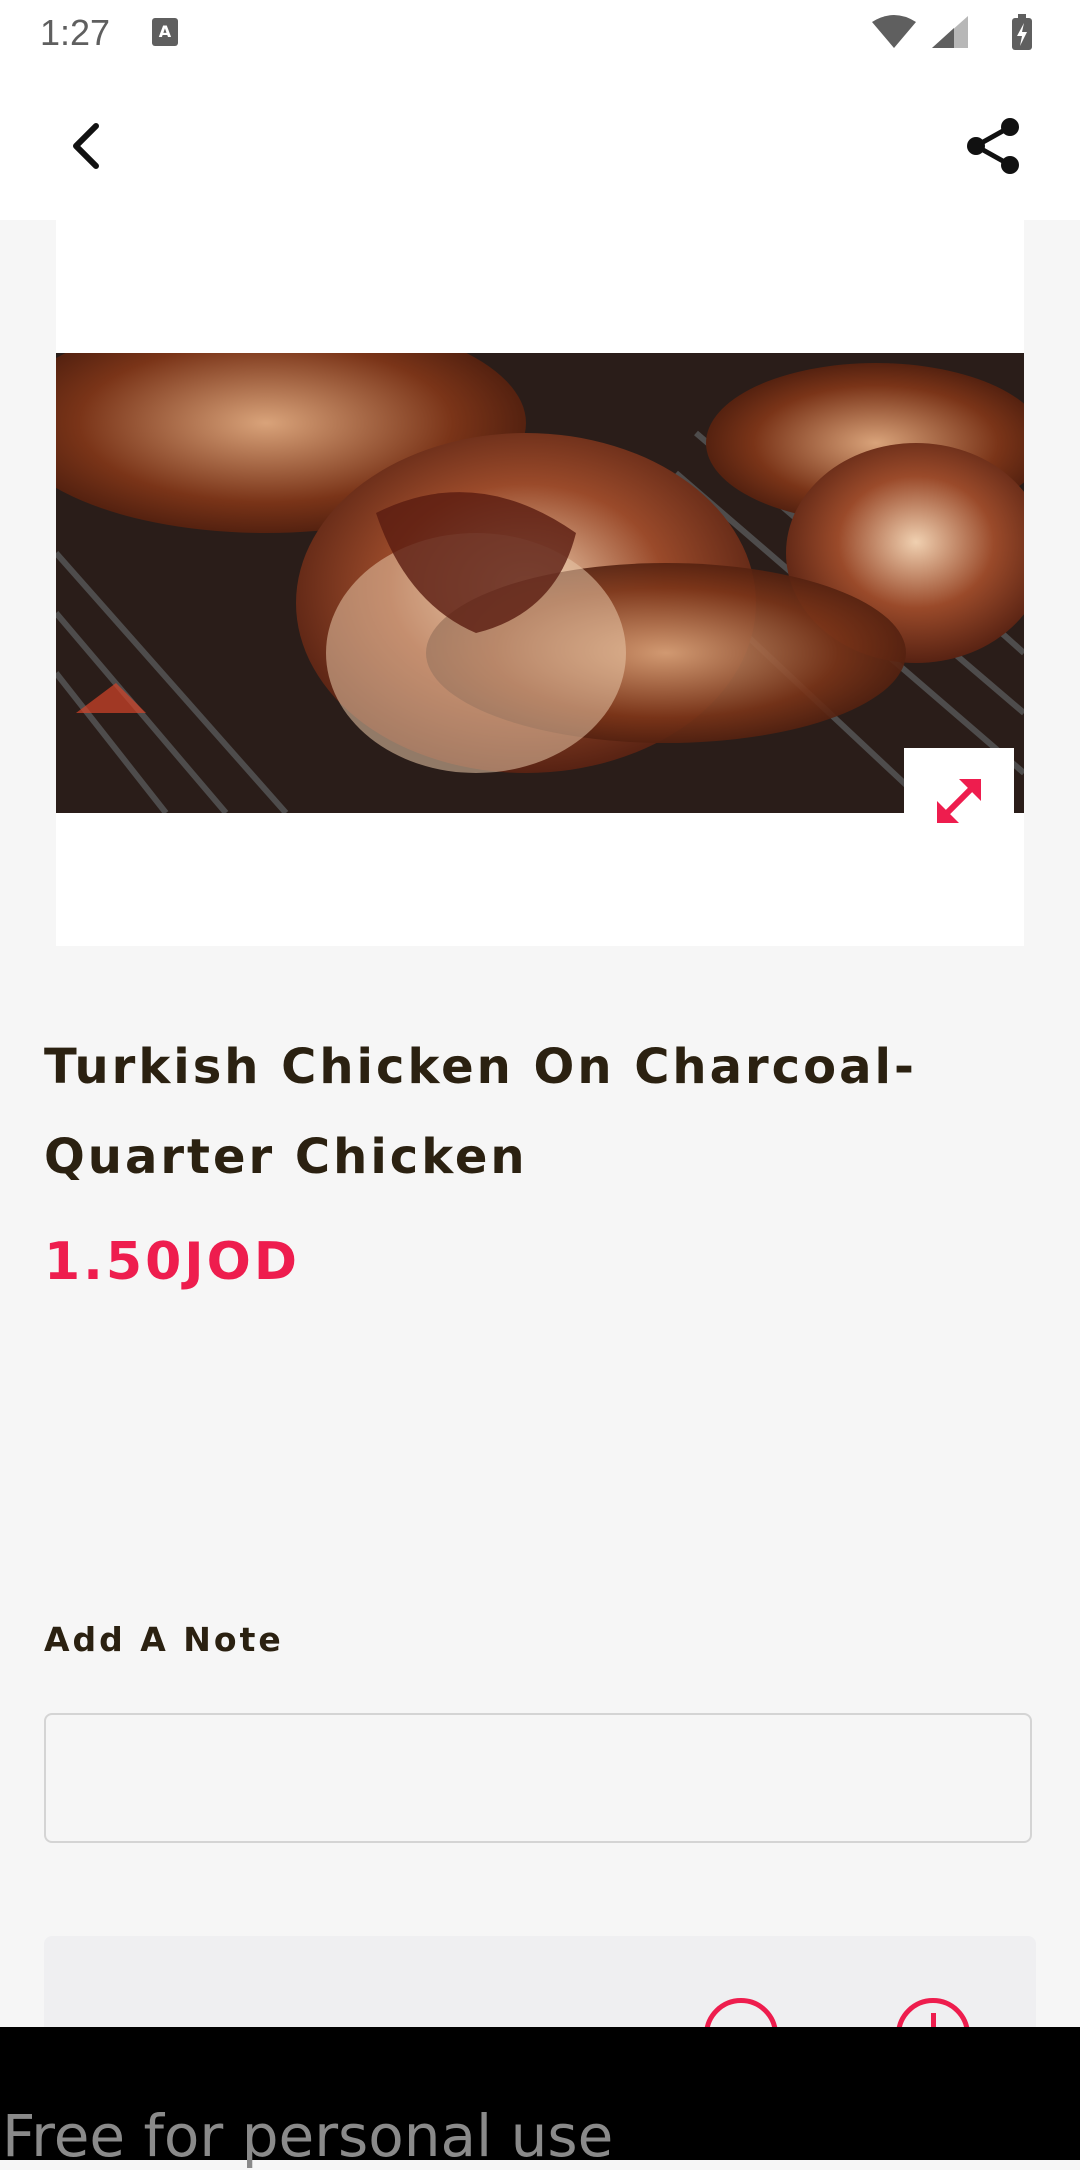 This screenshot has height=2170, width=1080. I want to click on svg-text: A, so click(165, 31).